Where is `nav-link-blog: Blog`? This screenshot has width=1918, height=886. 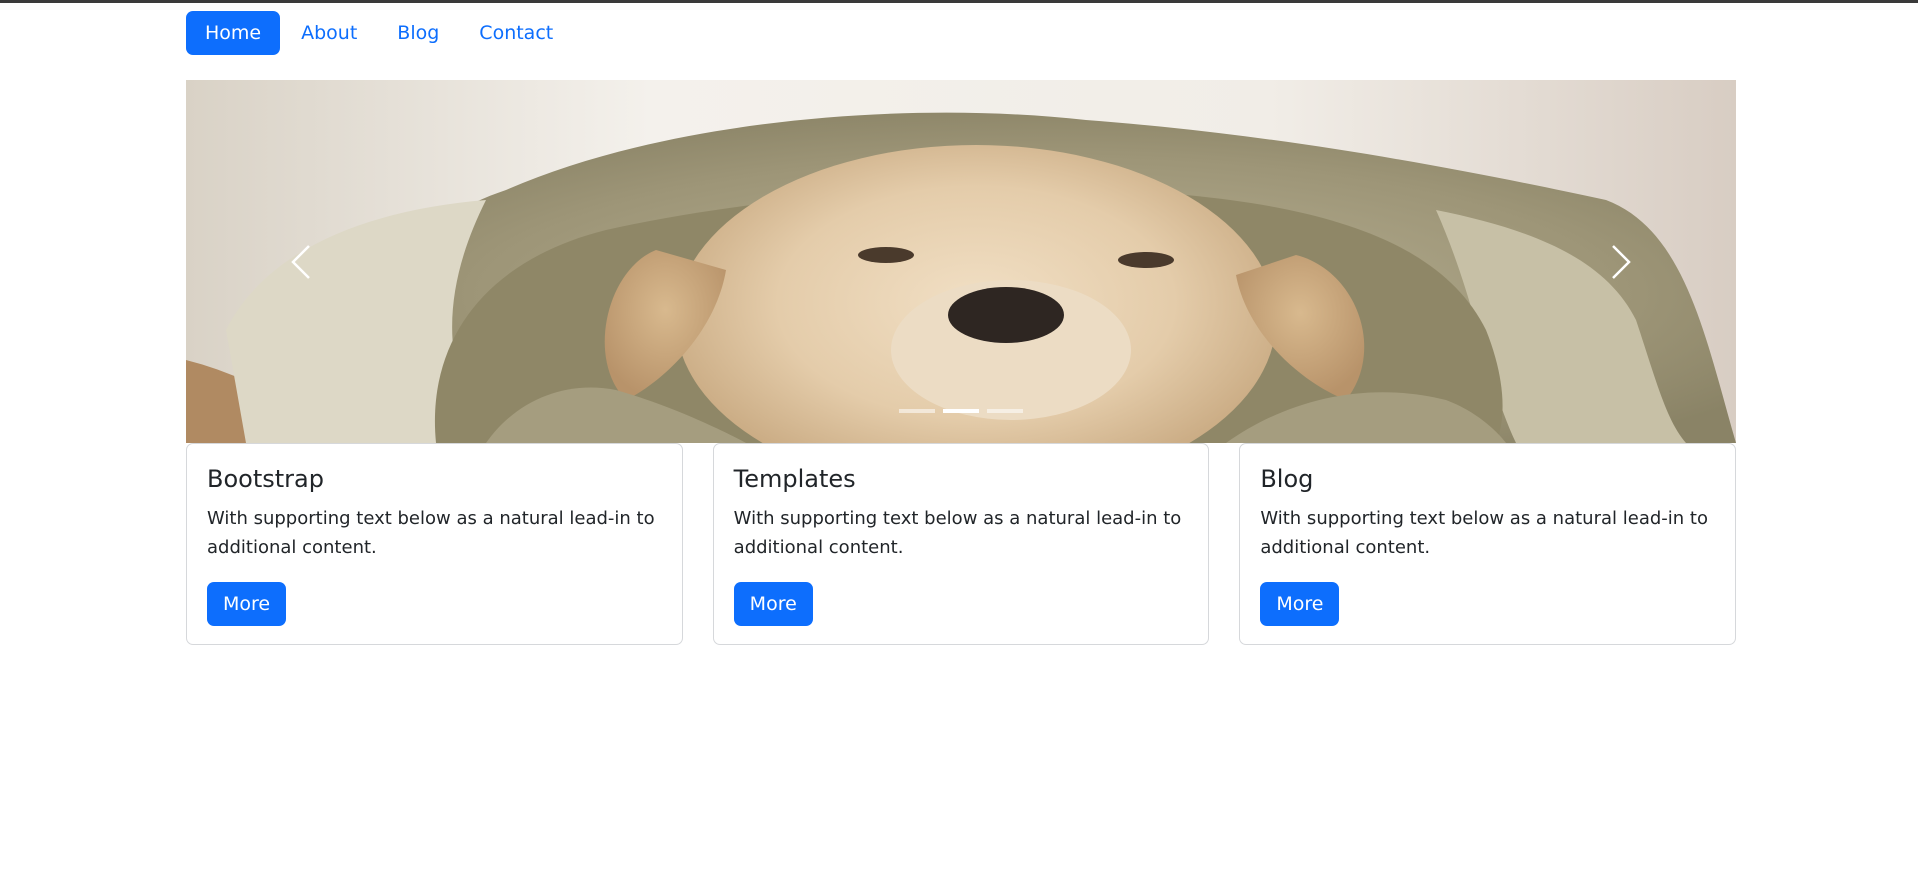 nav-link-blog: Blog is located at coordinates (418, 33).